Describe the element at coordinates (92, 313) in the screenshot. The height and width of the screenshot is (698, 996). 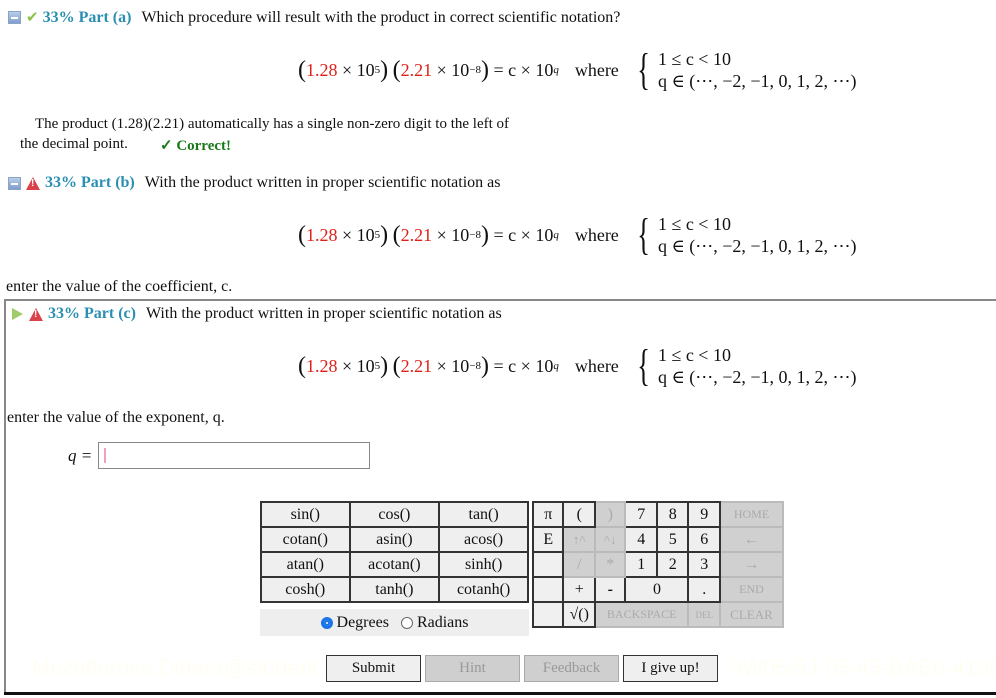
I see `part-c-label: 33% Part (c)` at that location.